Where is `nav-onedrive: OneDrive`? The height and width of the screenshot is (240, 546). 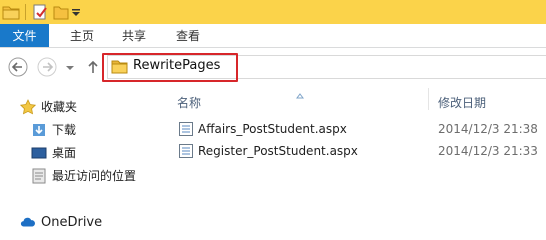
nav-onedrive: OneDrive is located at coordinates (61, 222).